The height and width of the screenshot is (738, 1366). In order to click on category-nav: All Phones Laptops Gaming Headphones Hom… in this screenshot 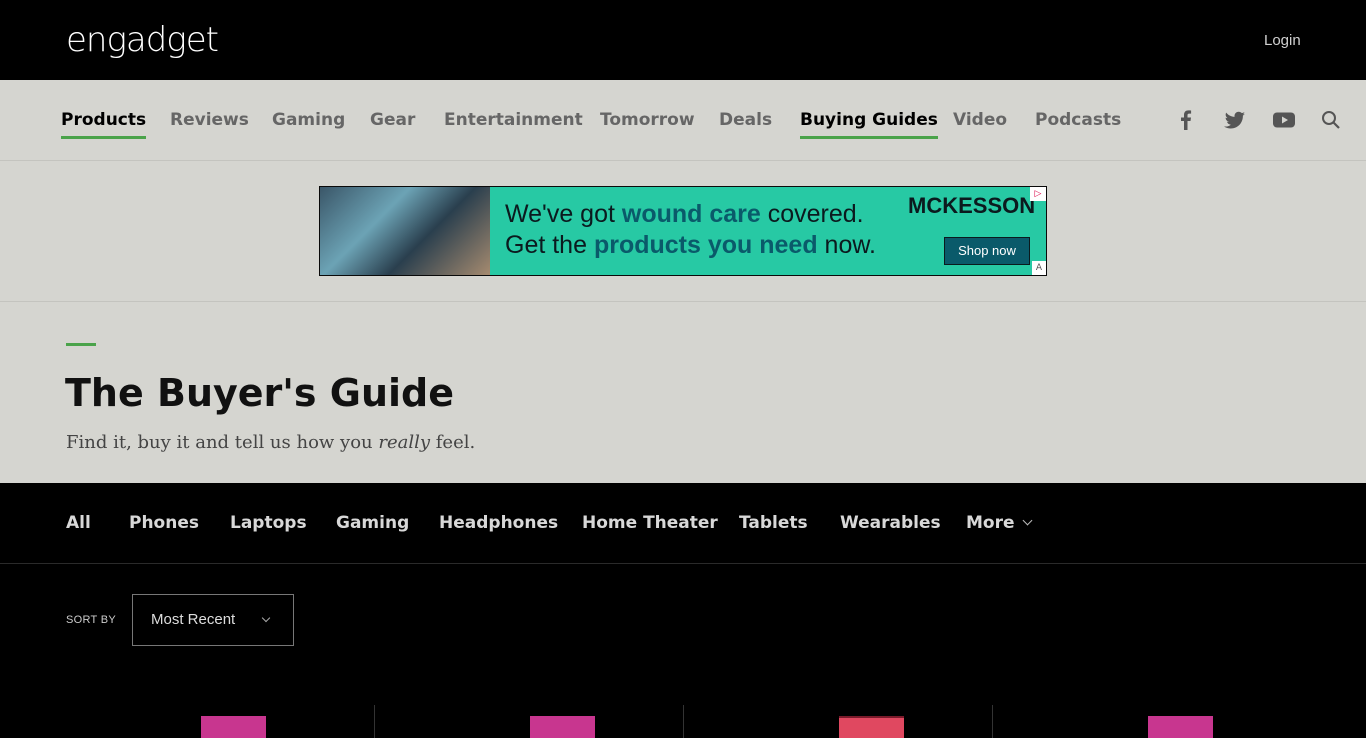, I will do `click(683, 523)`.